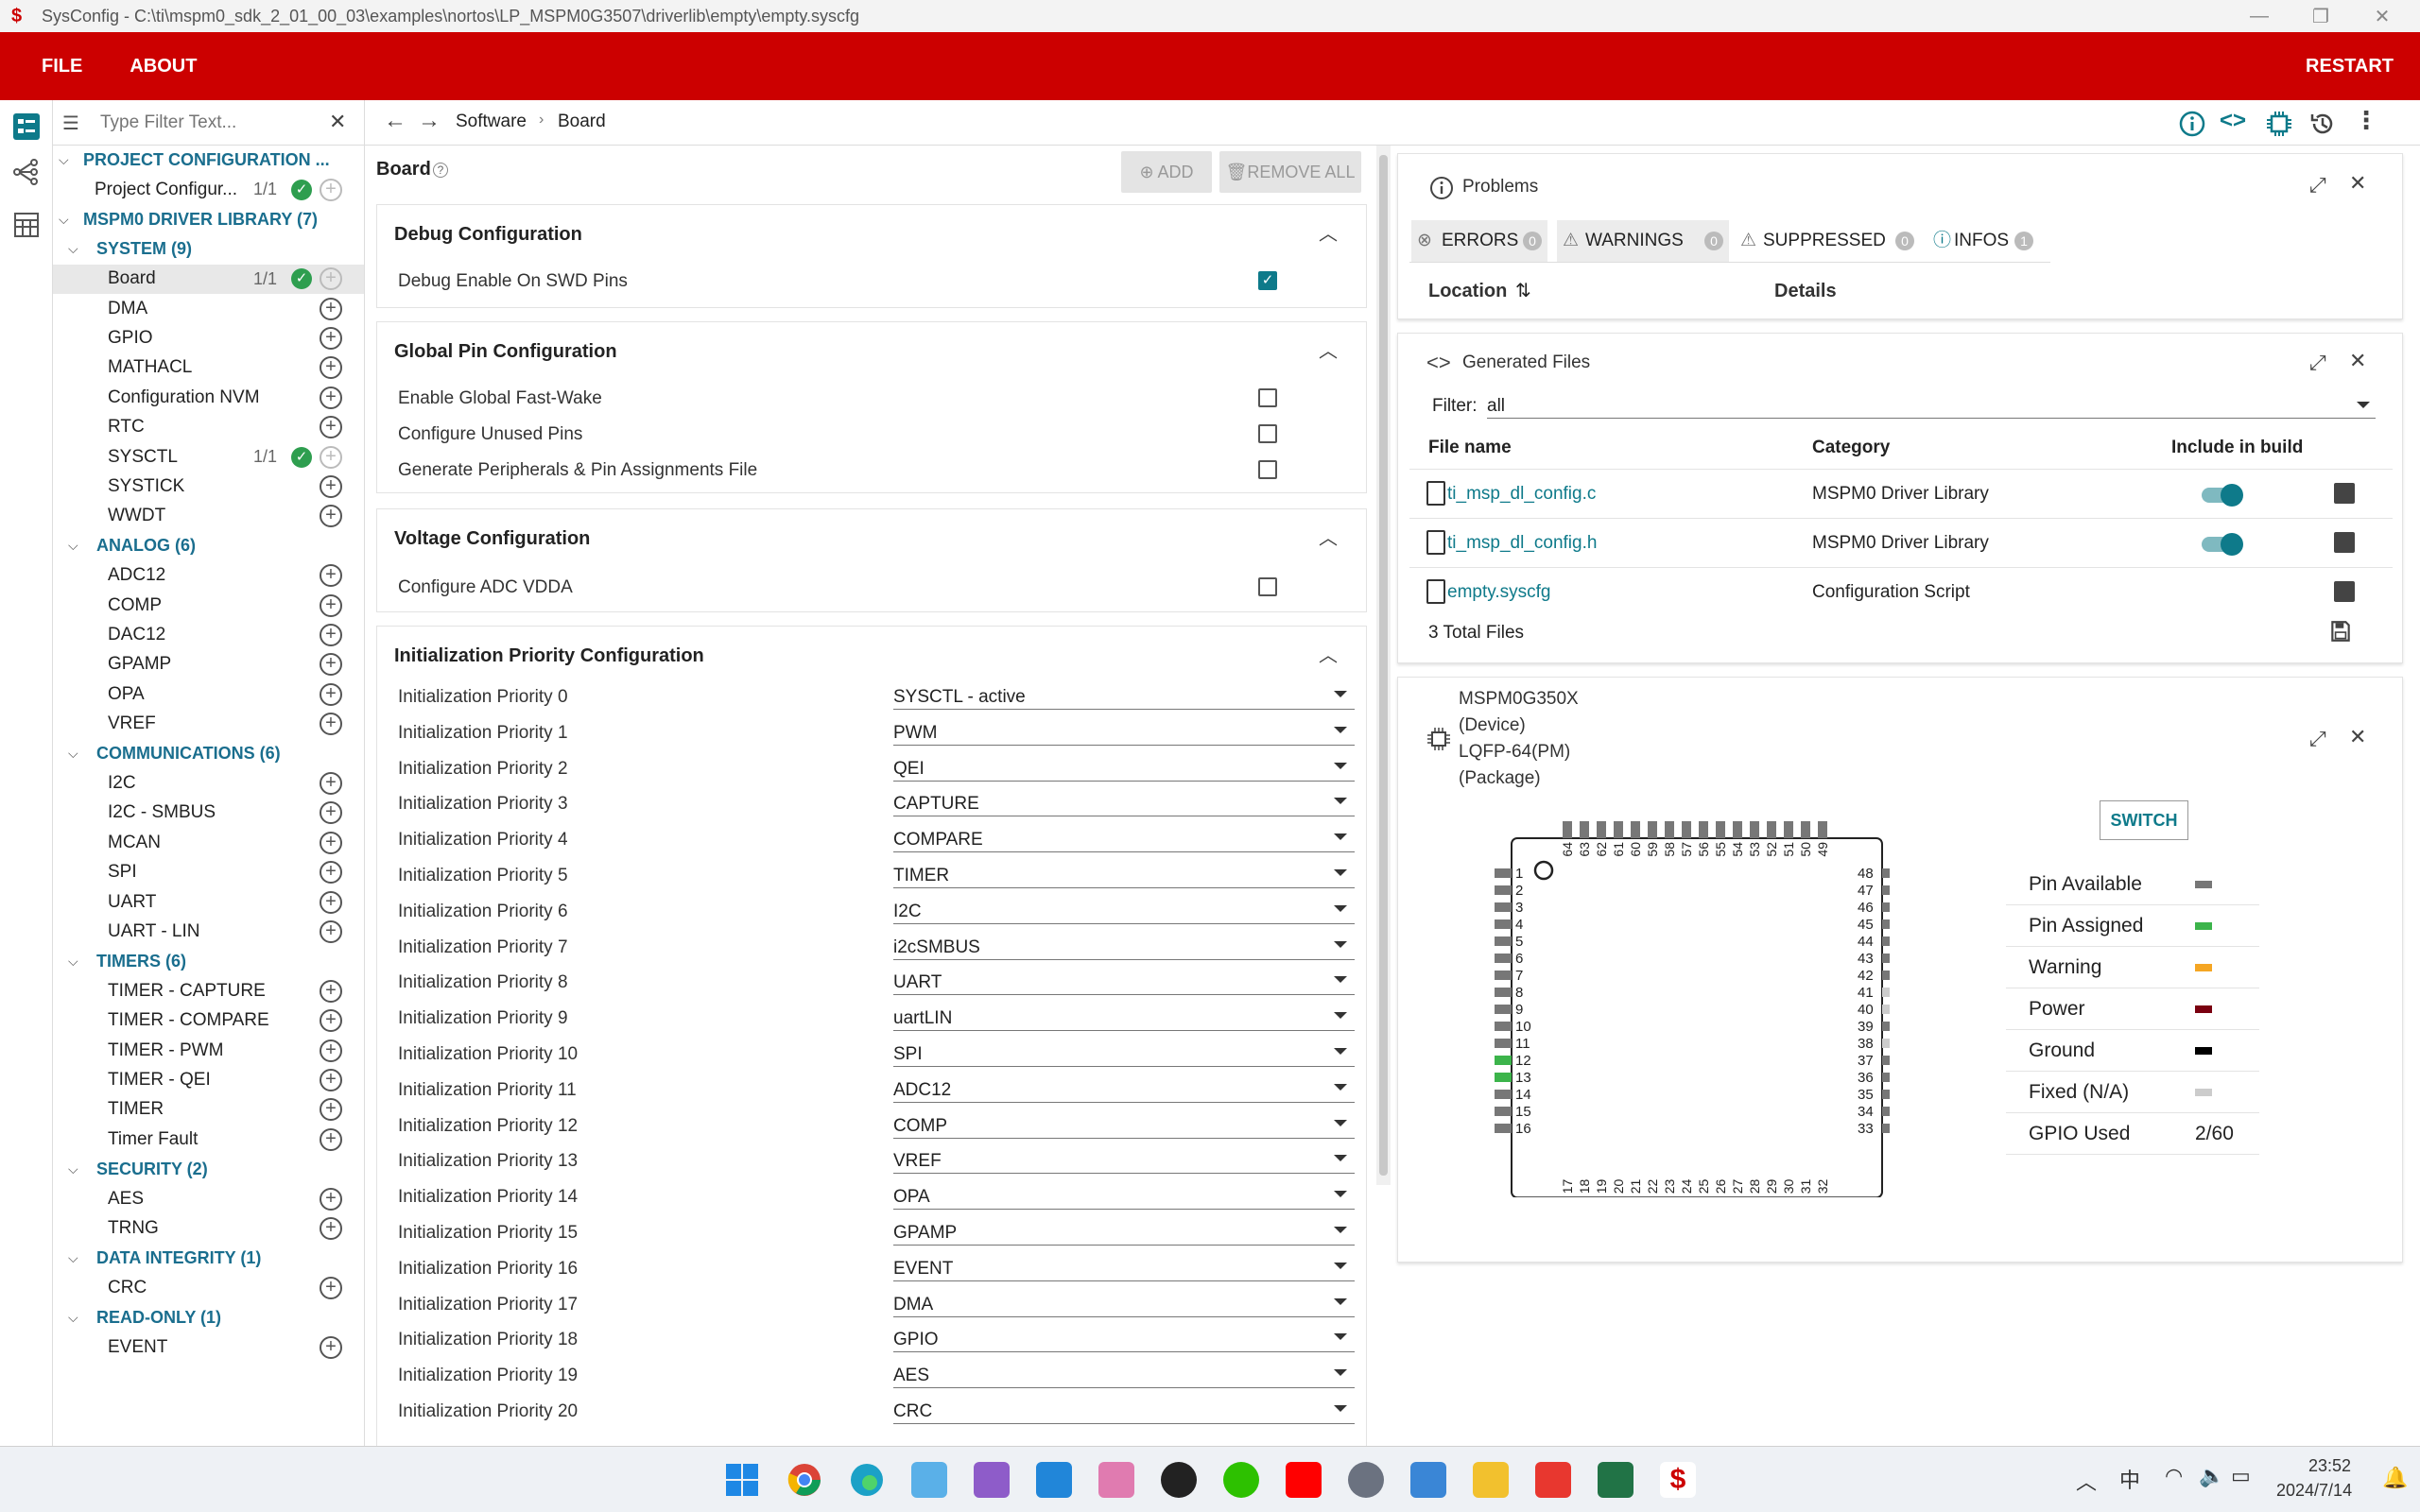  Describe the element at coordinates (1054, 1480) in the screenshot. I see `vscode-icon` at that location.